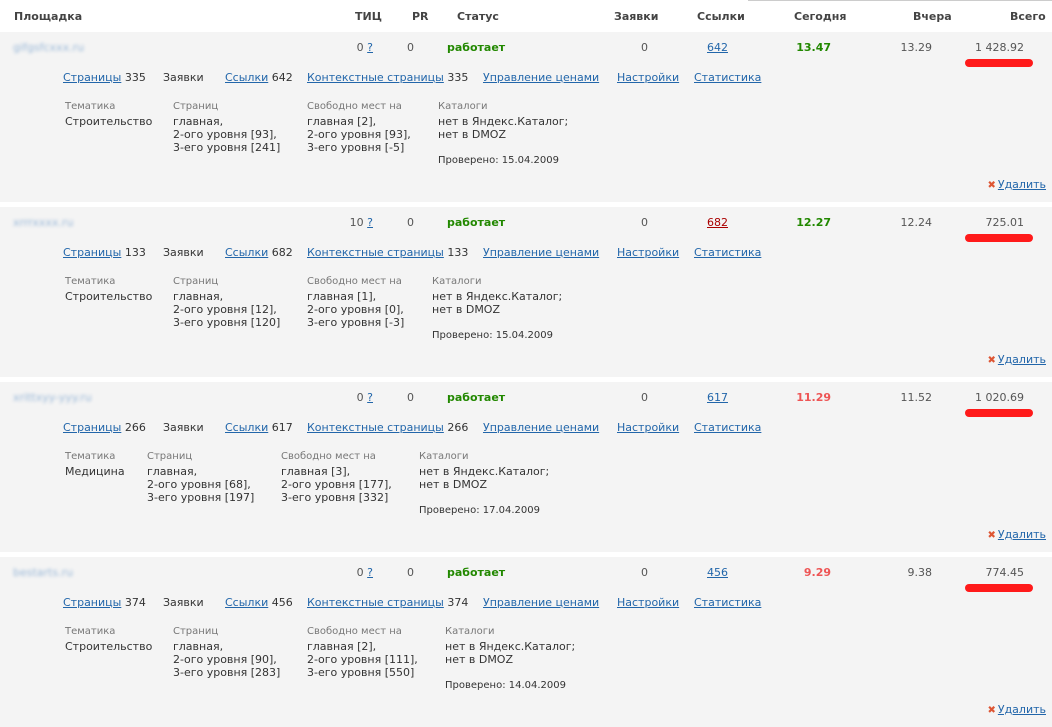 Image resolution: width=1052 pixels, height=727 pixels. I want to click on links-count-link: 617, so click(717, 397).